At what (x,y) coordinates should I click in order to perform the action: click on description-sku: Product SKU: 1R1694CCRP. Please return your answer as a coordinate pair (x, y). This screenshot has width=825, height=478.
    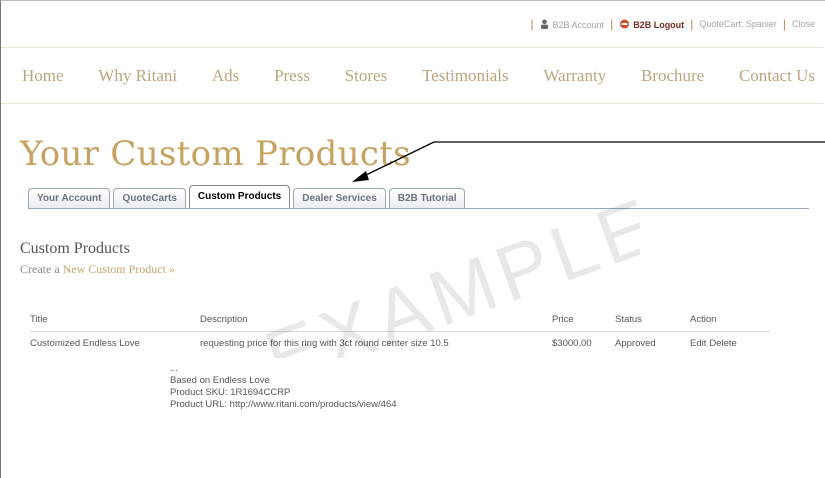
    Looking at the image, I should click on (230, 392).